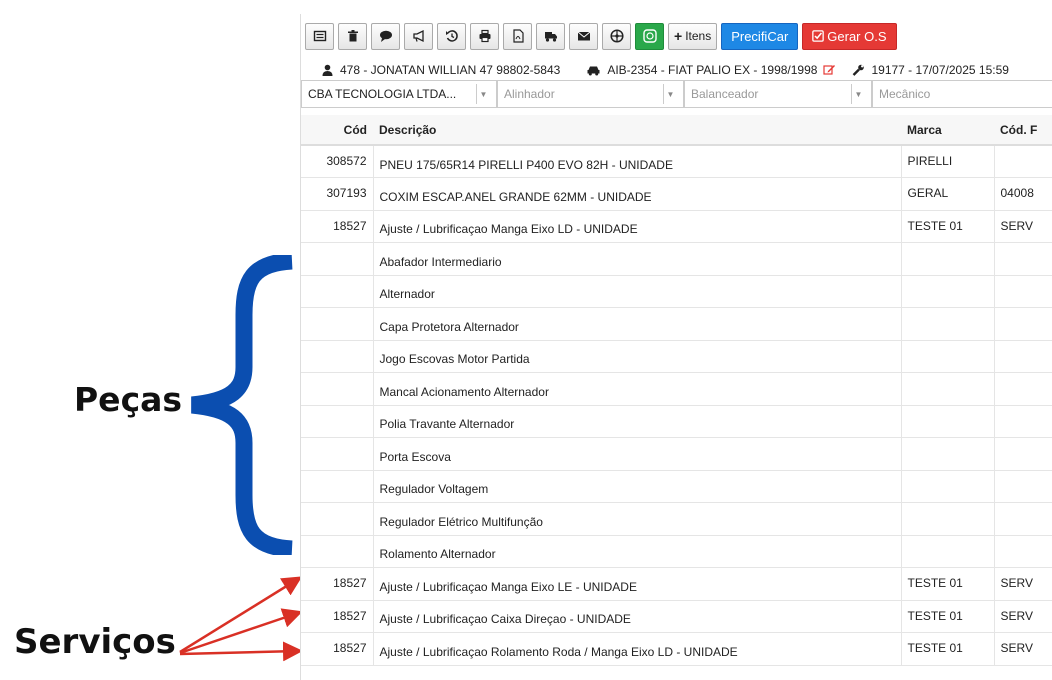 The image size is (1052, 680). I want to click on megaphone-icon, so click(418, 36).